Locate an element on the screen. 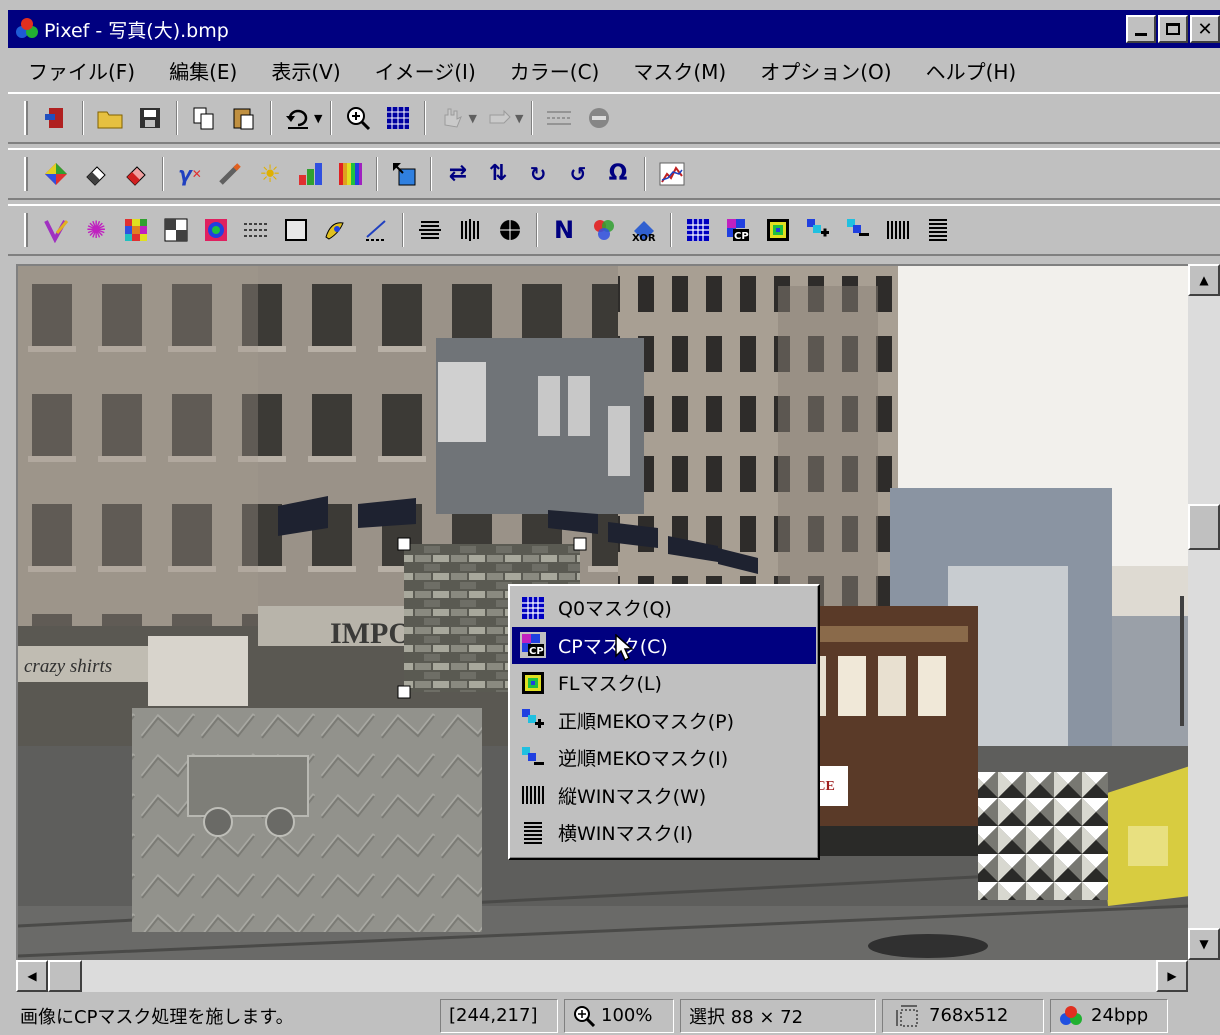 Image resolution: width=1220 pixels, height=1035 pixels. eraser-icon is located at coordinates (96, 174).